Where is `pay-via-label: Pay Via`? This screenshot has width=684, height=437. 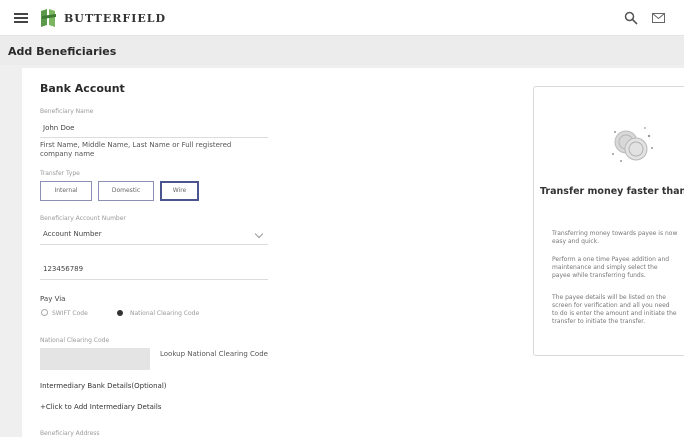 pay-via-label: Pay Via is located at coordinates (53, 299).